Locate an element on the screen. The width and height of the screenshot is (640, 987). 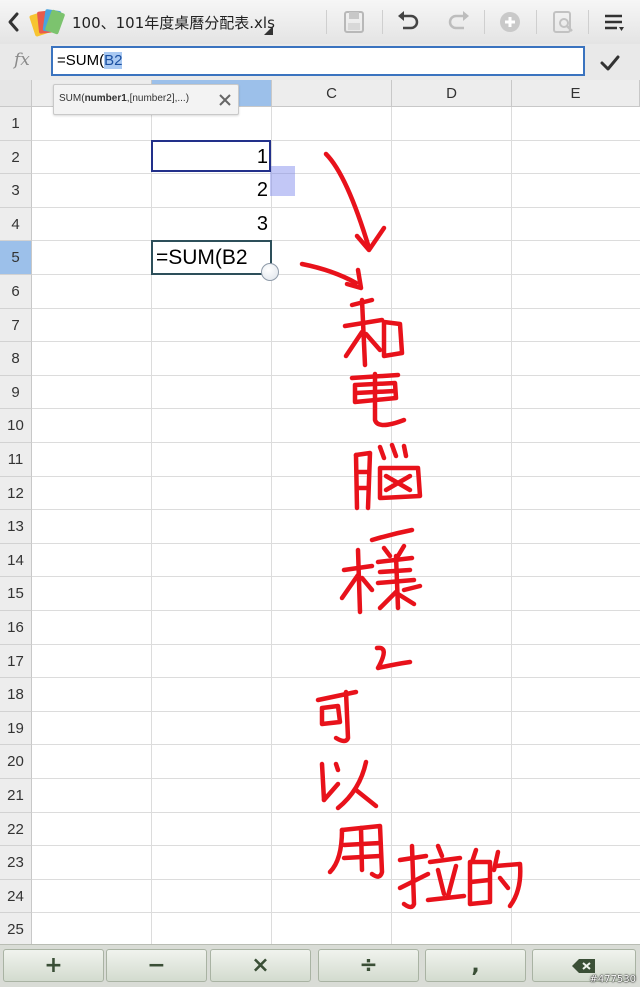
row-header-20: 20 is located at coordinates (16, 762).